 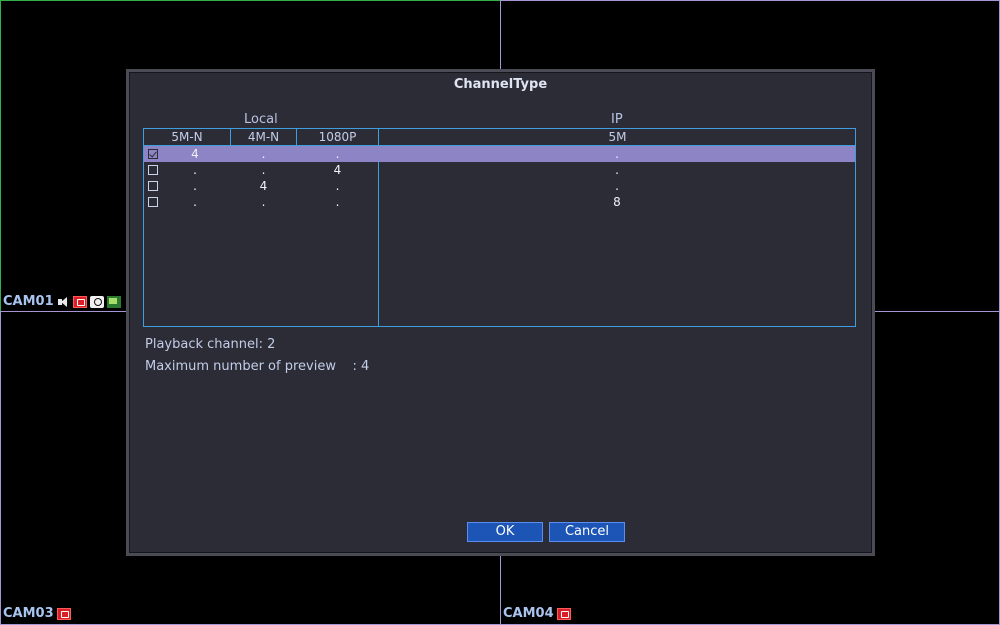 I want to click on camera-name: CAM01, so click(x=28, y=301).